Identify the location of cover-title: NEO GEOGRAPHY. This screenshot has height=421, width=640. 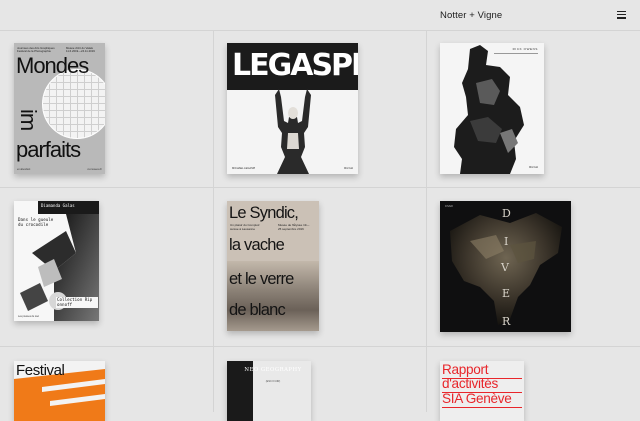
(273, 370).